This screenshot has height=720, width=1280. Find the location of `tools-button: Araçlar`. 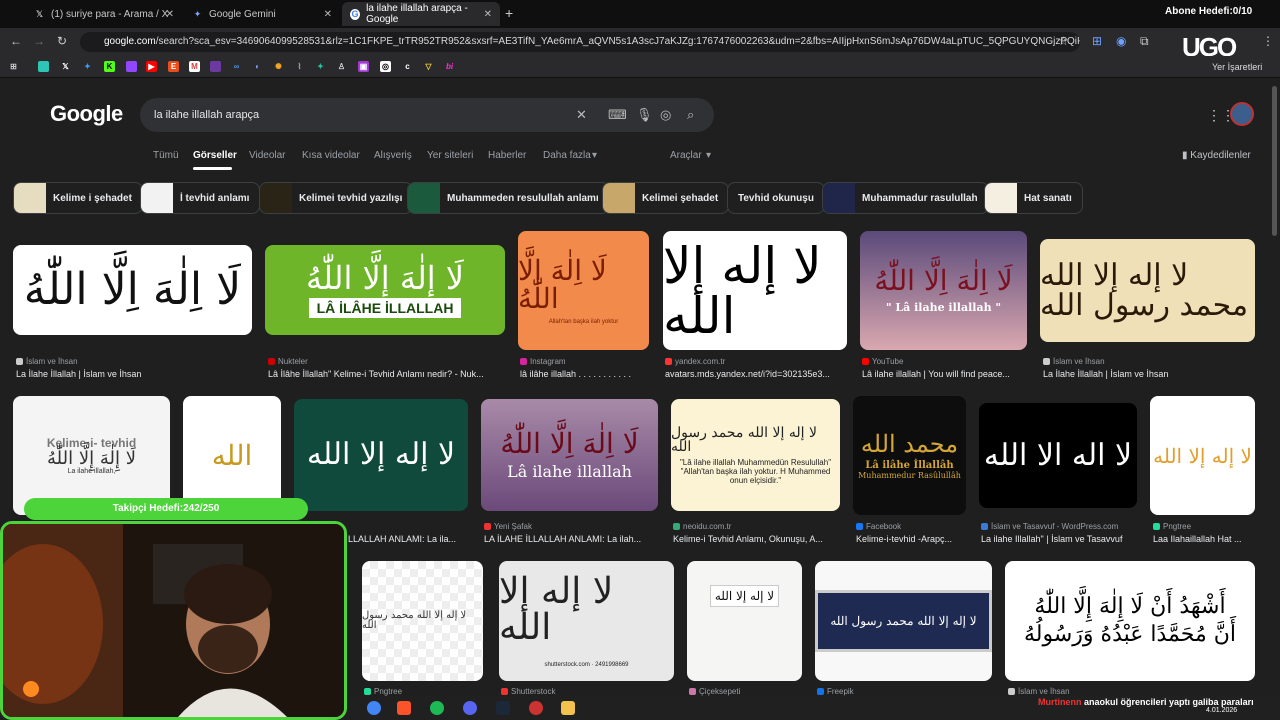

tools-button: Araçlar is located at coordinates (686, 155).